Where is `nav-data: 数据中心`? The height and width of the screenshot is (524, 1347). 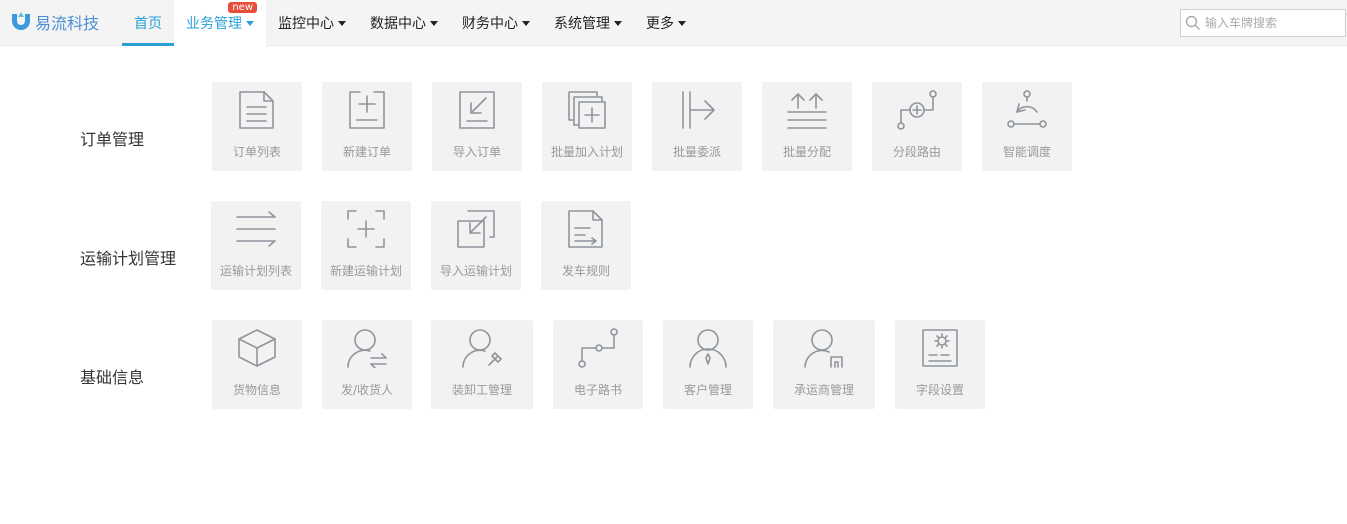
nav-data: 数据中心 is located at coordinates (404, 23).